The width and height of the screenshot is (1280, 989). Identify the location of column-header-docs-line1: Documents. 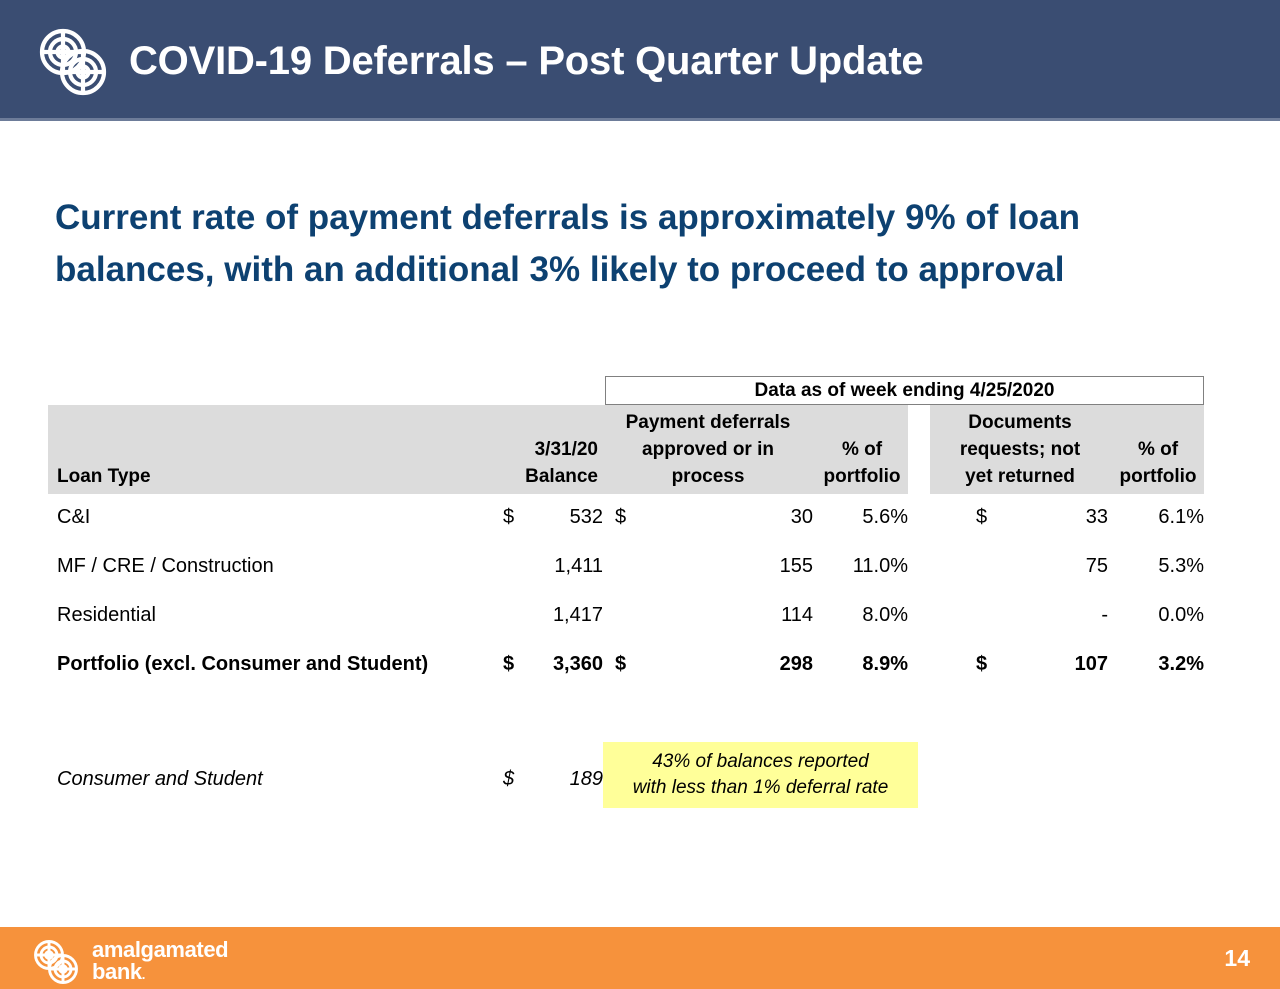
(1020, 422).